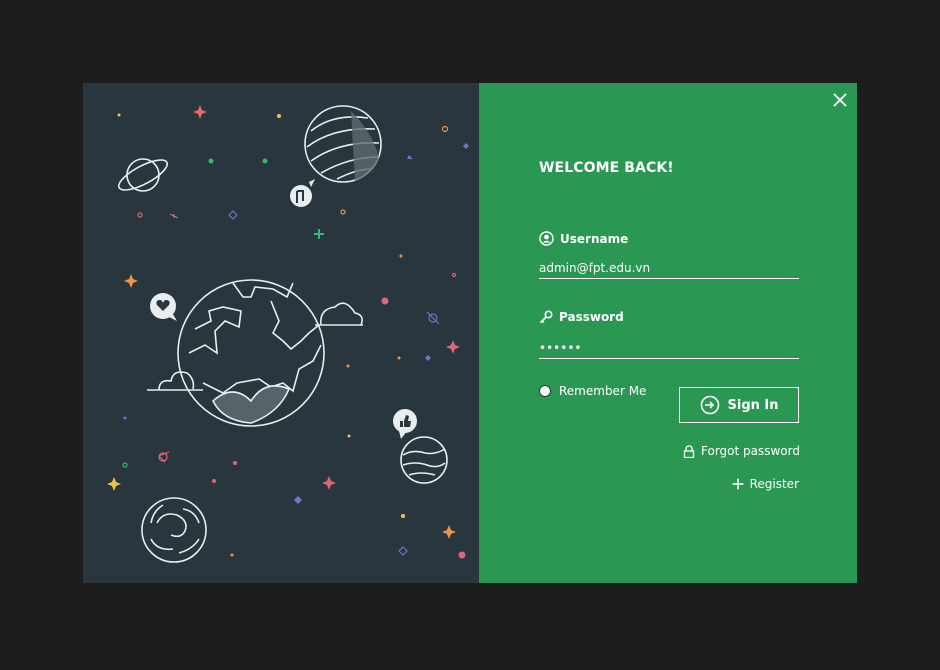 The height and width of the screenshot is (670, 940). I want to click on close-button, so click(840, 100).